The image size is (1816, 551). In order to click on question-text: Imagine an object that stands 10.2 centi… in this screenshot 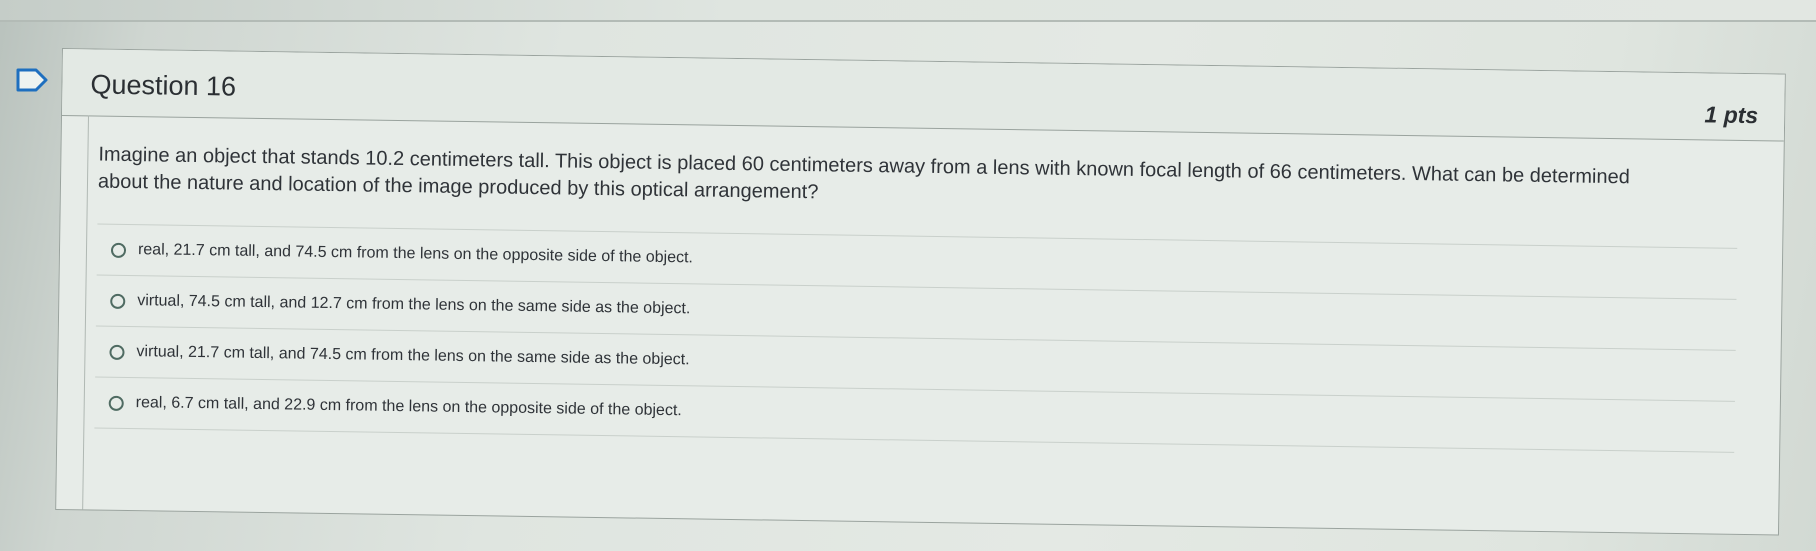, I will do `click(863, 173)`.